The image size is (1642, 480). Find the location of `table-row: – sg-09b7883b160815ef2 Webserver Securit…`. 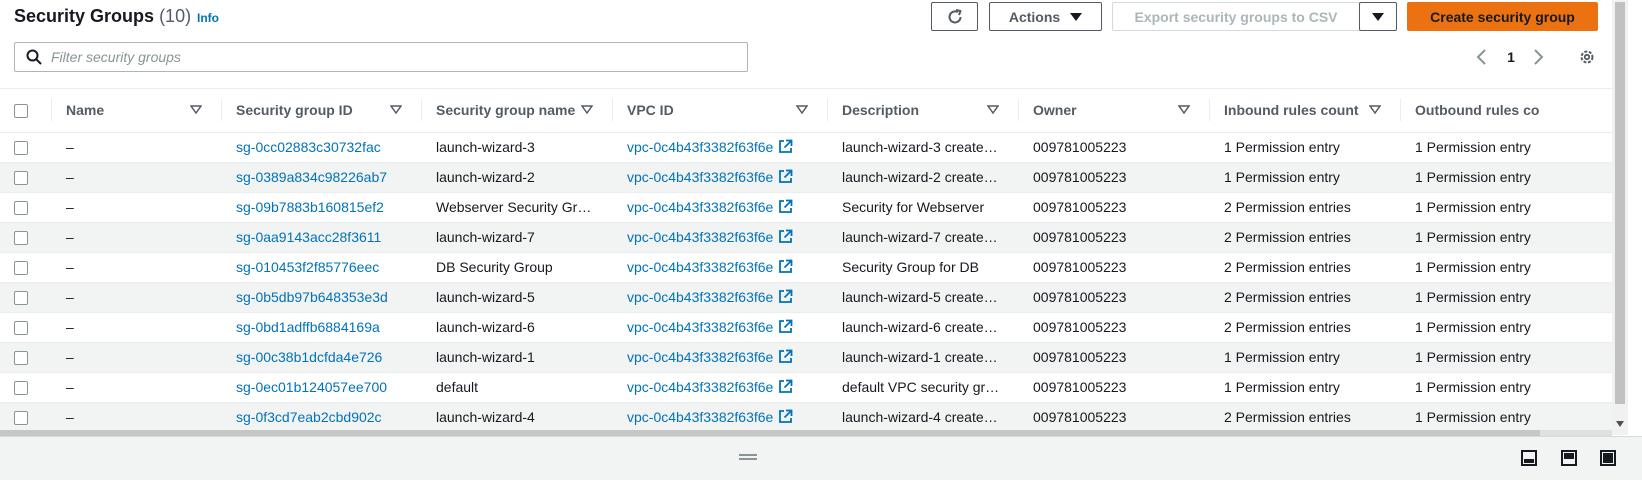

table-row: – sg-09b7883b160815ef2 Webserver Securit… is located at coordinates (806, 207).